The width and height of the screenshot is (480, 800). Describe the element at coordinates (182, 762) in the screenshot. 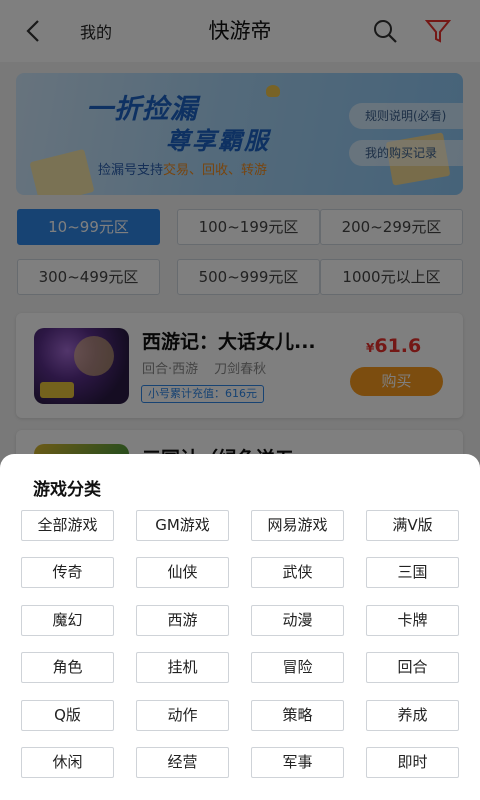

I see `category-management: 经营` at that location.